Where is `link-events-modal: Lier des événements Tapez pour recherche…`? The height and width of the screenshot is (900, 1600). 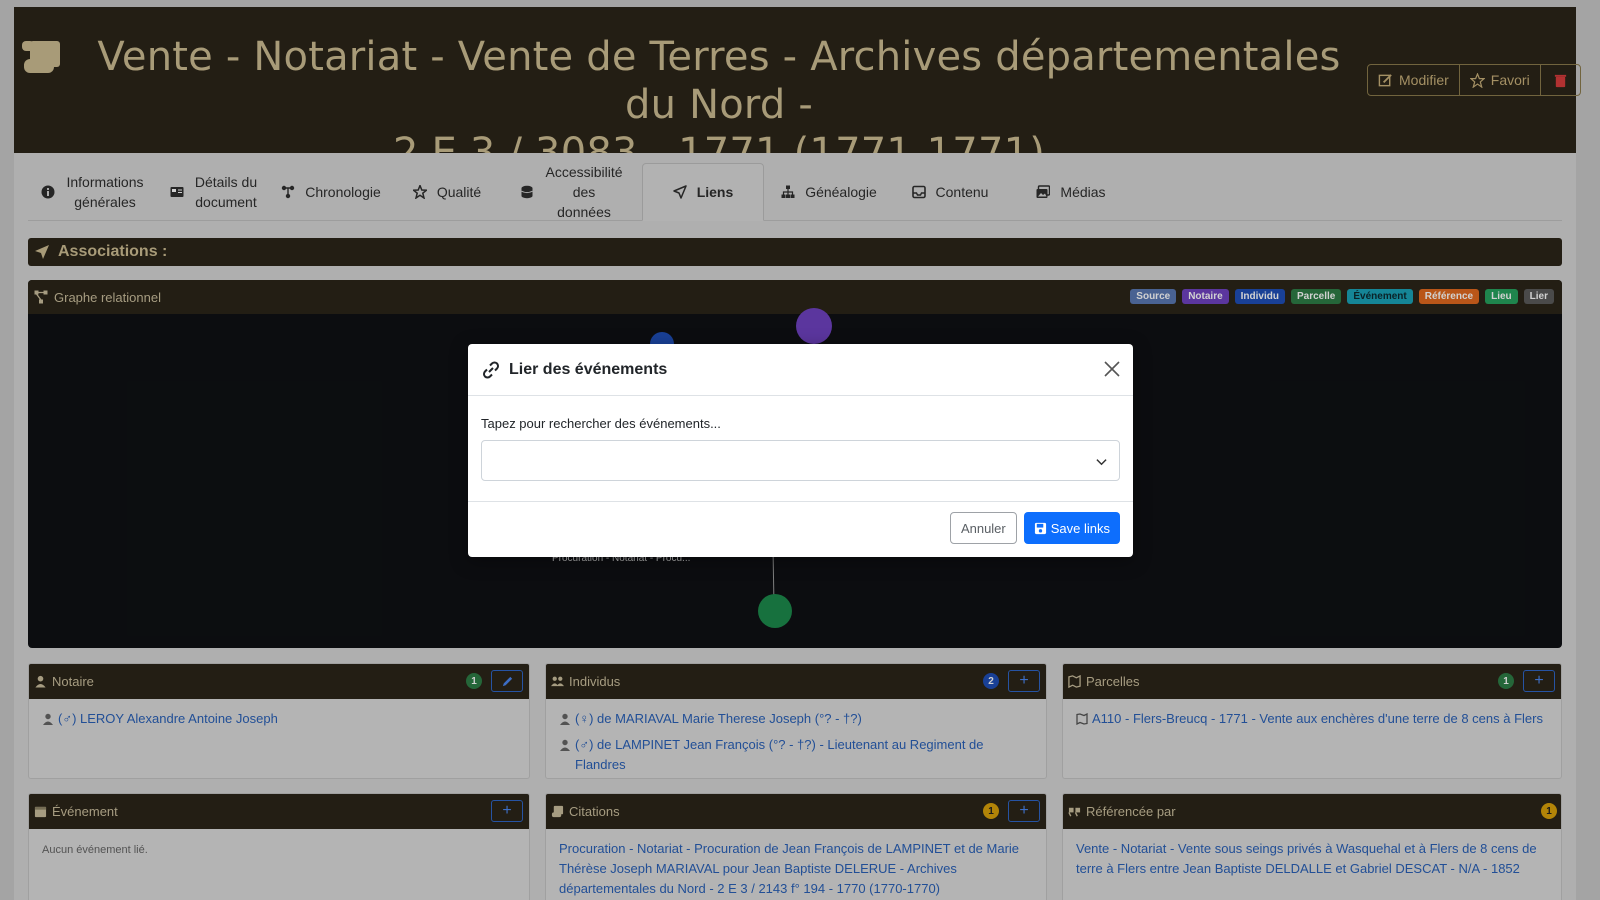
link-events-modal: Lier des événements Tapez pour recherche… is located at coordinates (800, 450).